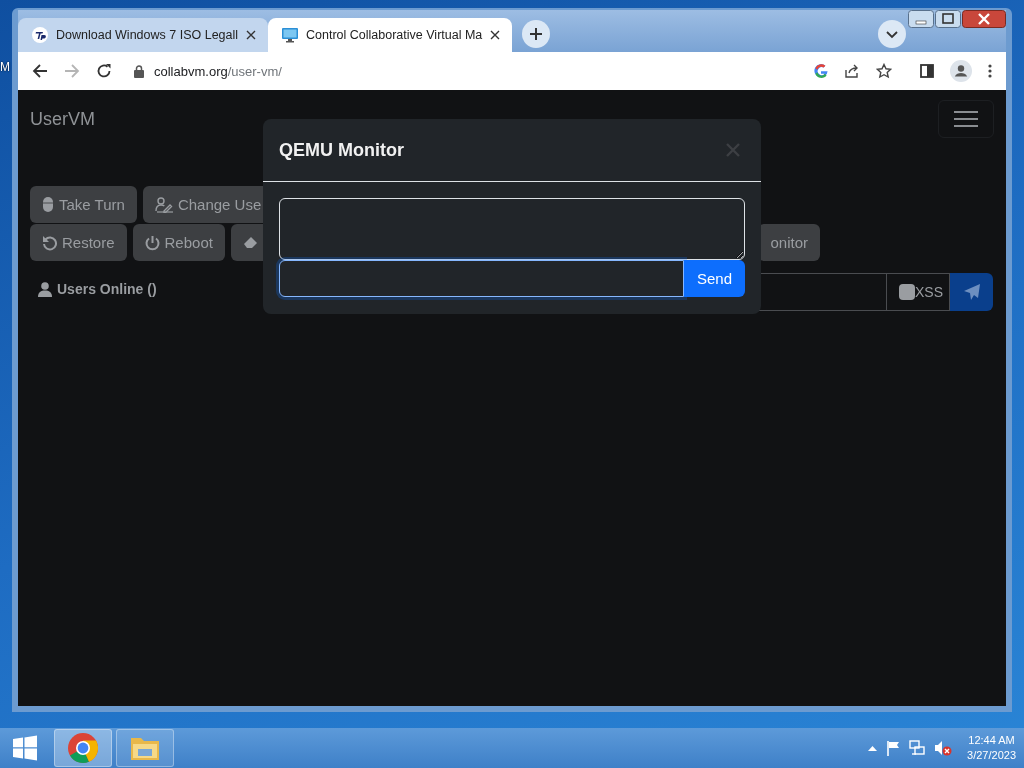 The height and width of the screenshot is (768, 1024). I want to click on xss-checkbox, so click(907, 292).